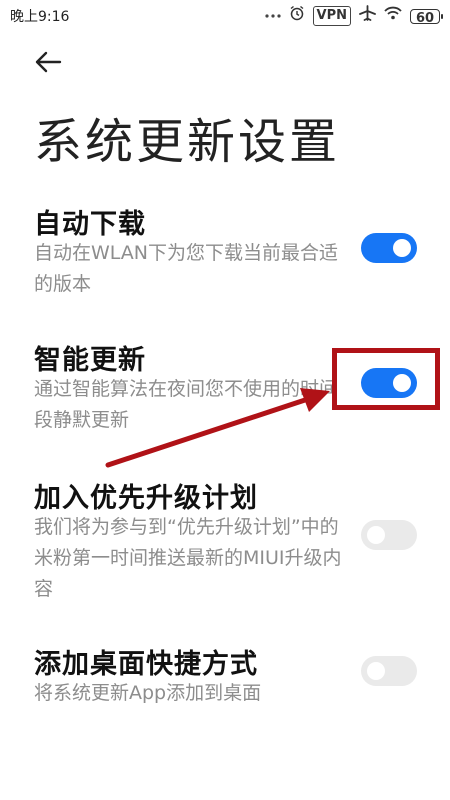 This screenshot has height=800, width=450. What do you see at coordinates (426, 17) in the screenshot?
I see `battery-indicator: 60` at bounding box center [426, 17].